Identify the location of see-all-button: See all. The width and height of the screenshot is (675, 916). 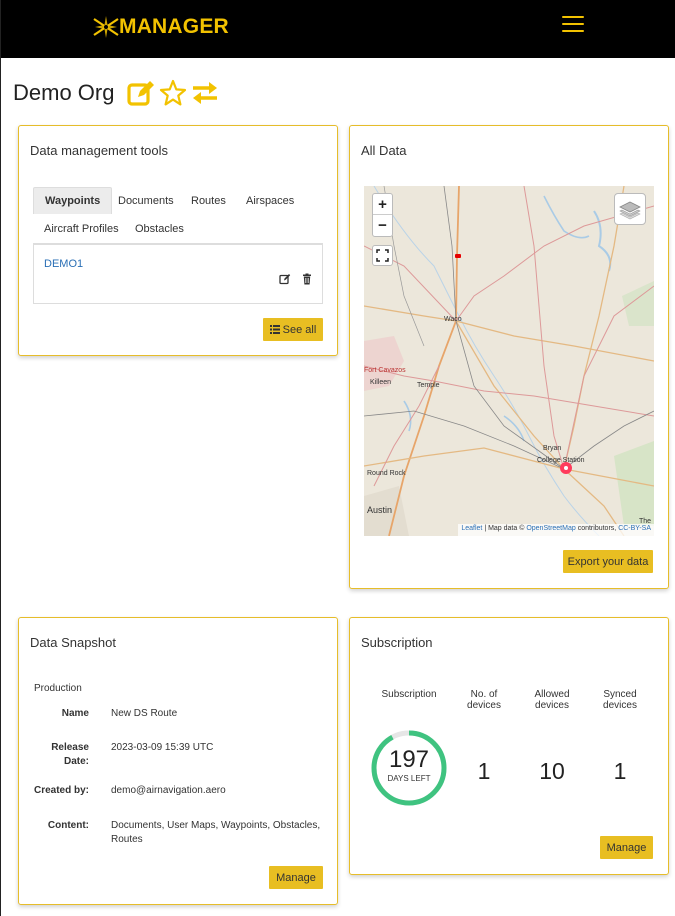
(293, 329).